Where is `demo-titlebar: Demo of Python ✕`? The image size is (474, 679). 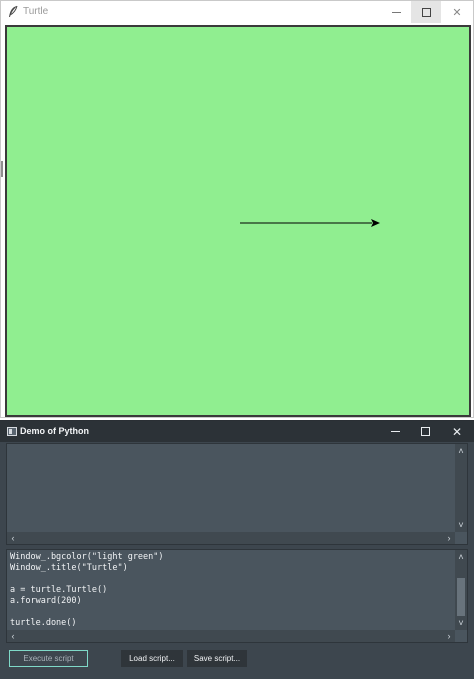
demo-titlebar: Demo of Python ✕ is located at coordinates (237, 431).